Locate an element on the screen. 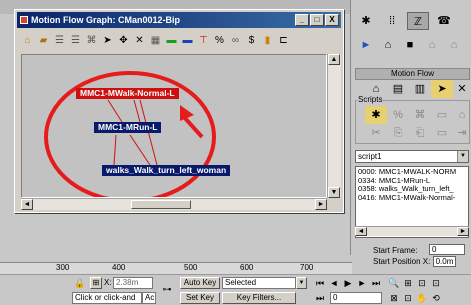  zoom-extents-all-icon: ⊡ is located at coordinates (436, 283).